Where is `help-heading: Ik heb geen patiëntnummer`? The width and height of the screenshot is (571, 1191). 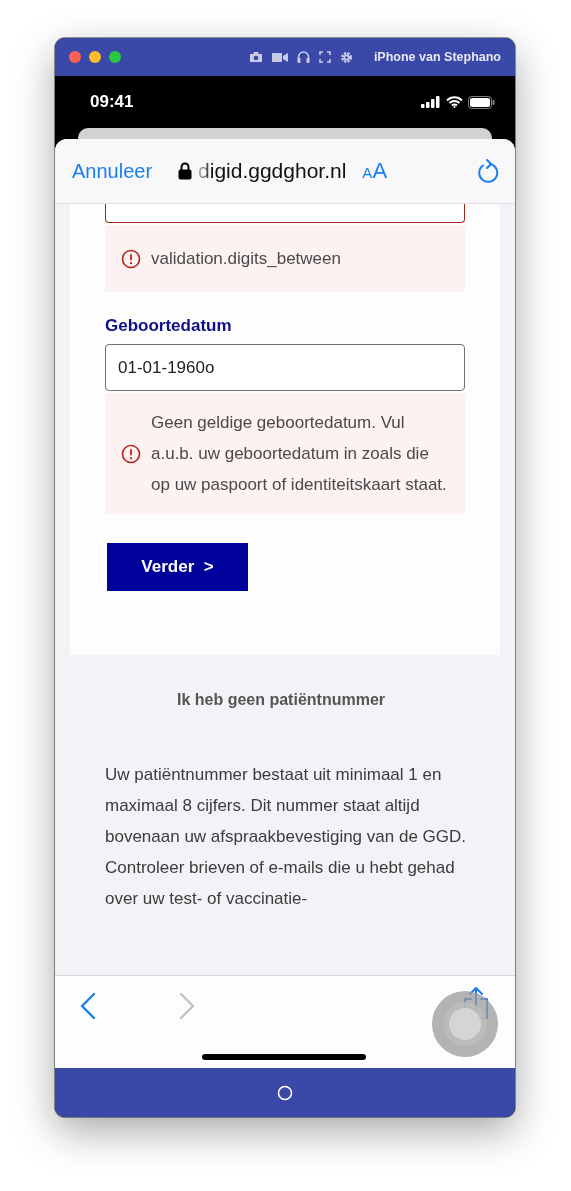
help-heading: Ik heb geen patiëntnummer is located at coordinates (280, 700).